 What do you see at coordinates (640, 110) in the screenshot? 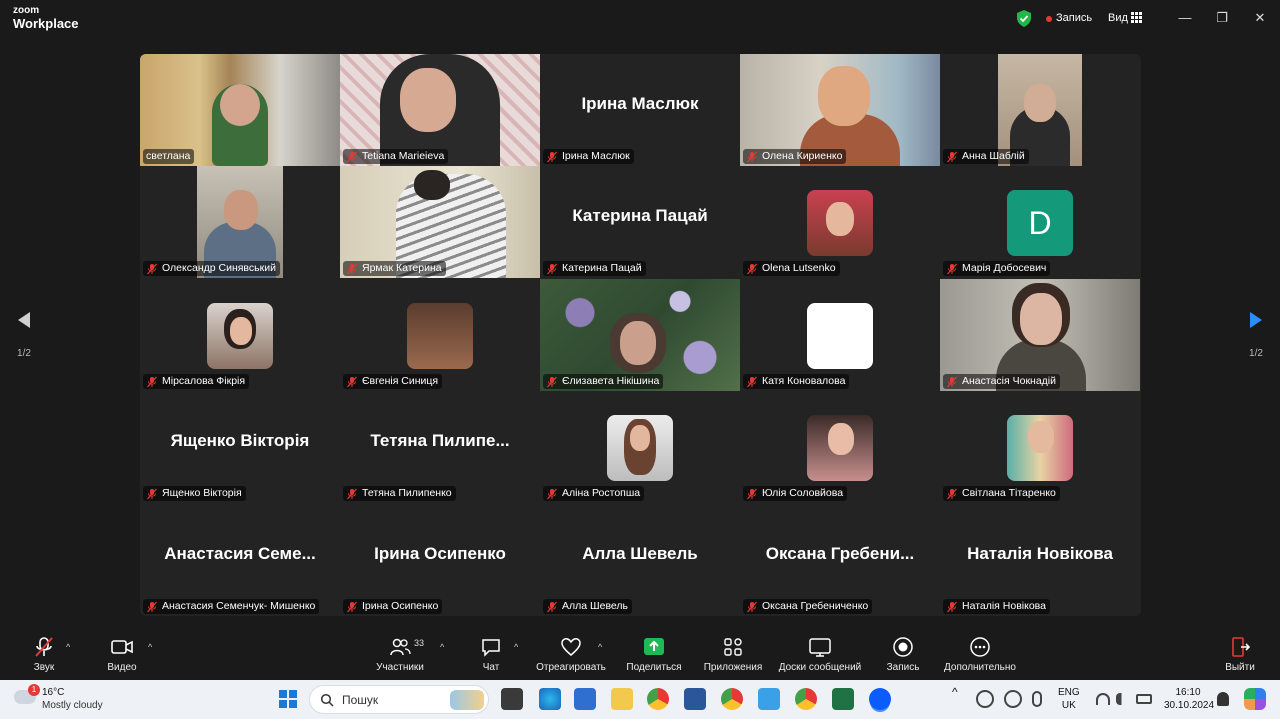
I see `participant-tile: Ірина Маслюк Ірина Маслюк` at bounding box center [640, 110].